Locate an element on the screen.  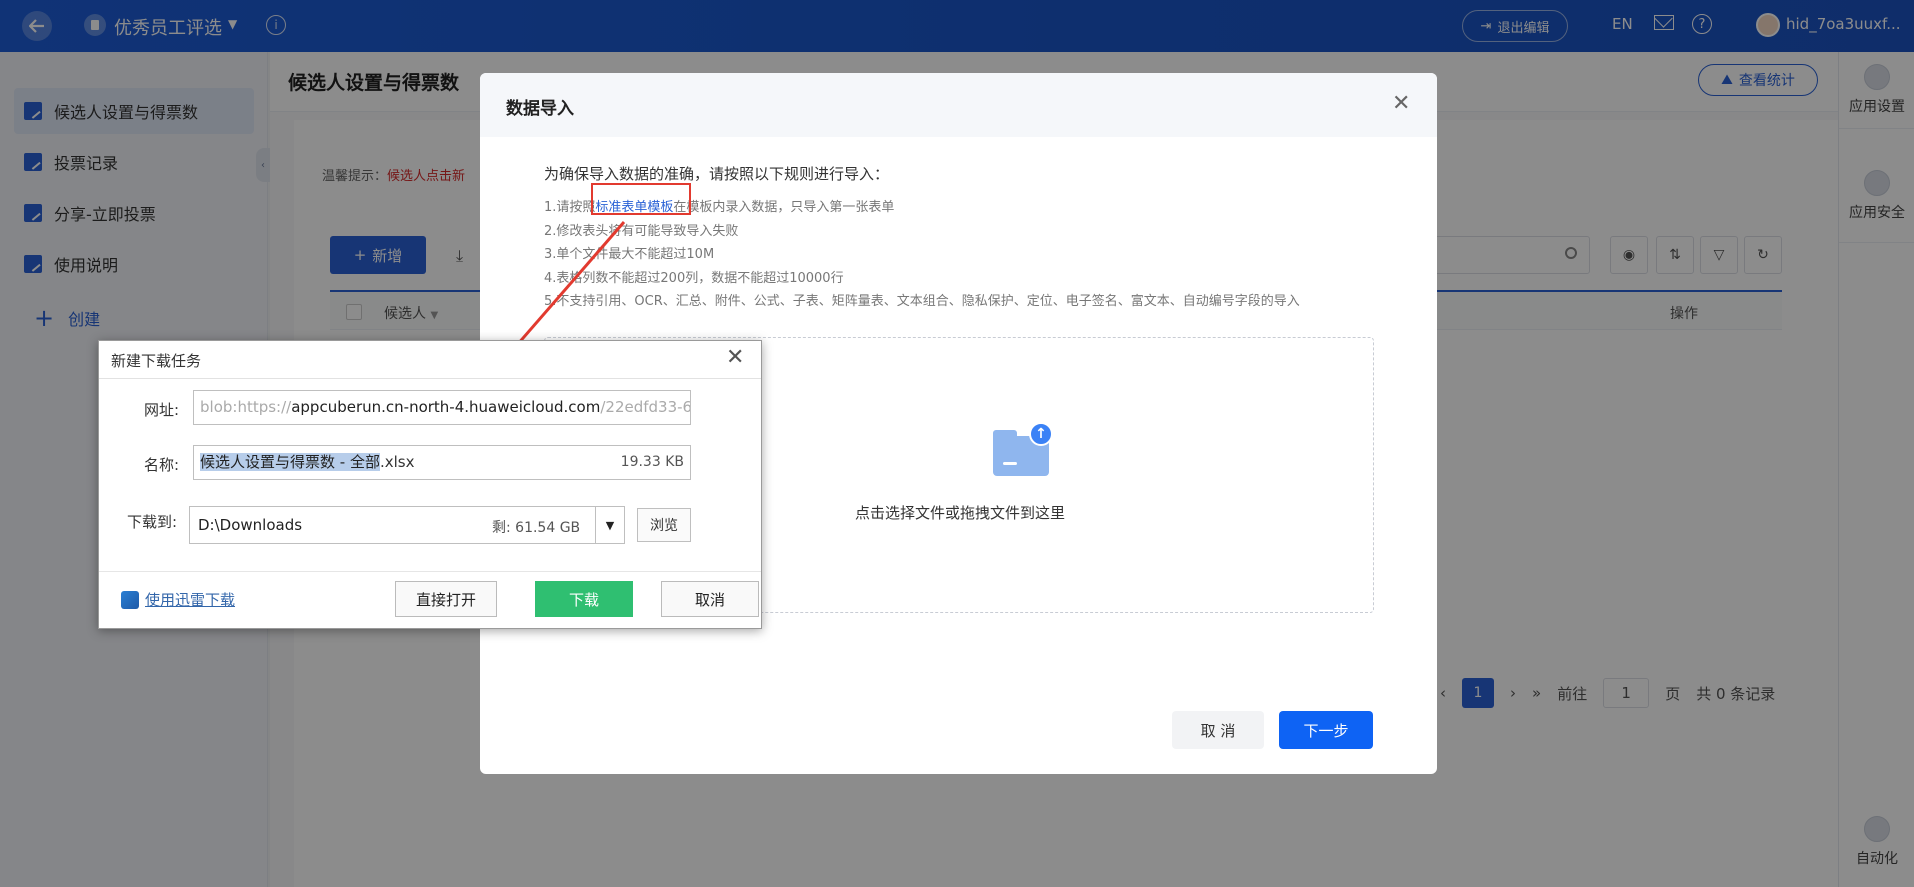
browse-button: 浏览 is located at coordinates (664, 525).